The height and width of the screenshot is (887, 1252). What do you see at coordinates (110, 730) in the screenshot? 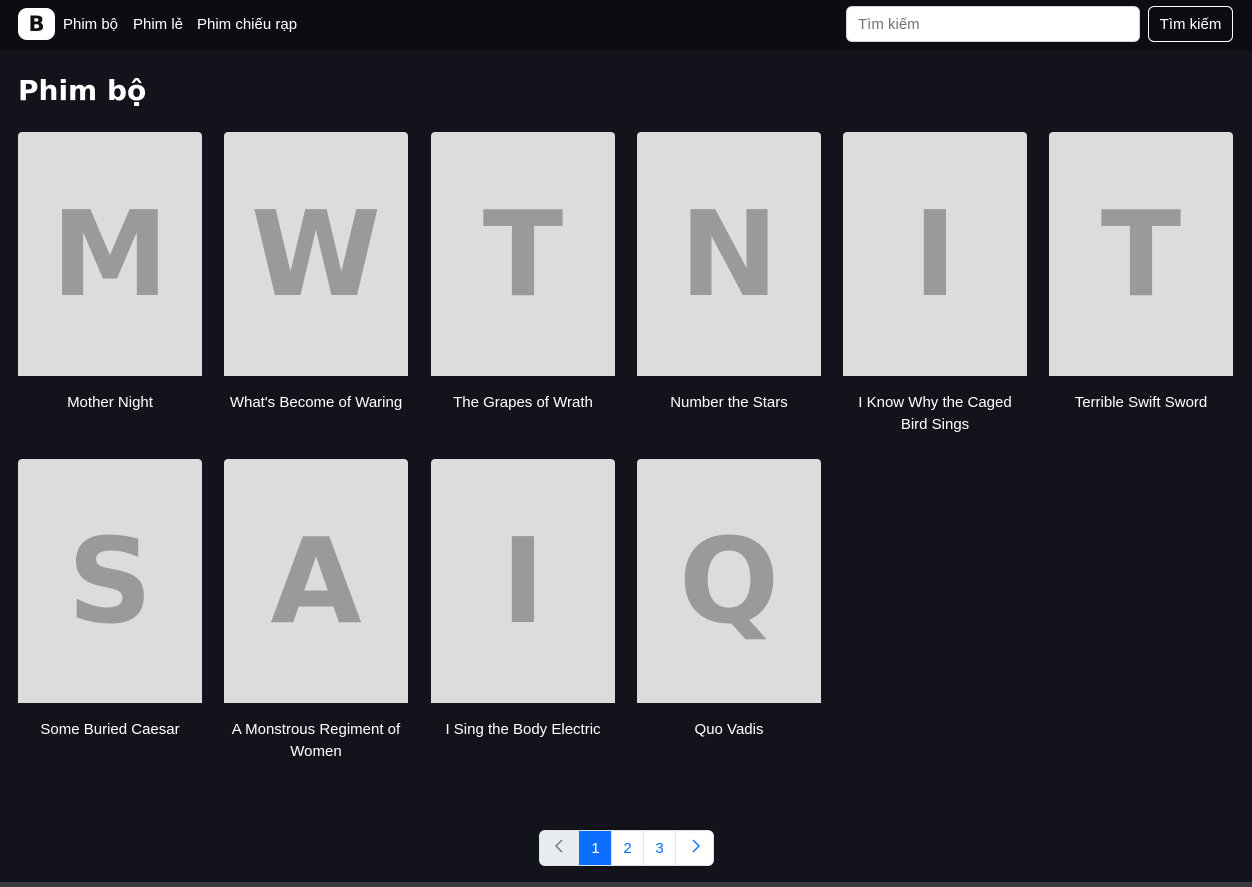
I see `movie-title: Some Buried Caesar` at bounding box center [110, 730].